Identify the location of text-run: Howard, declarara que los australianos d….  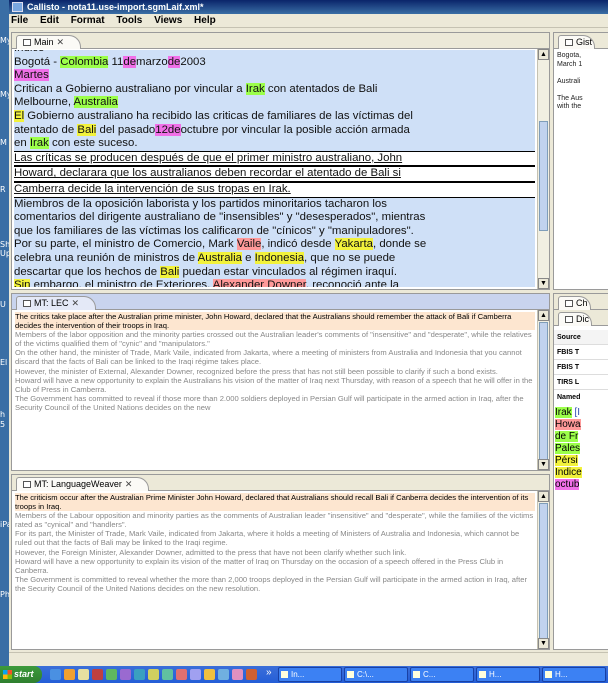
(207, 173).